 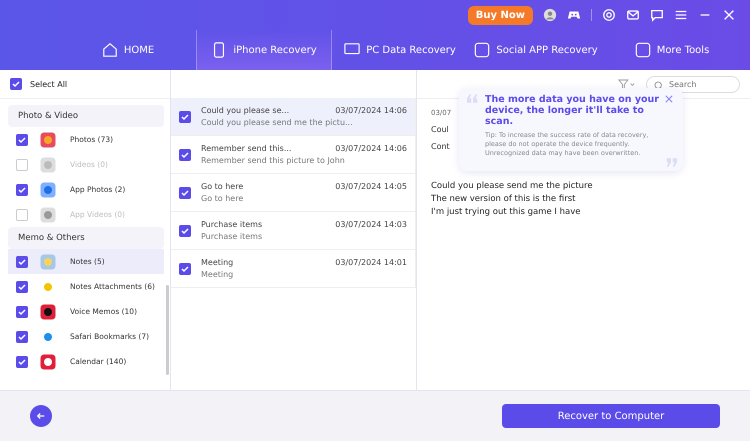 I want to click on note-date: 03/07/2024 14:01, so click(x=371, y=262).